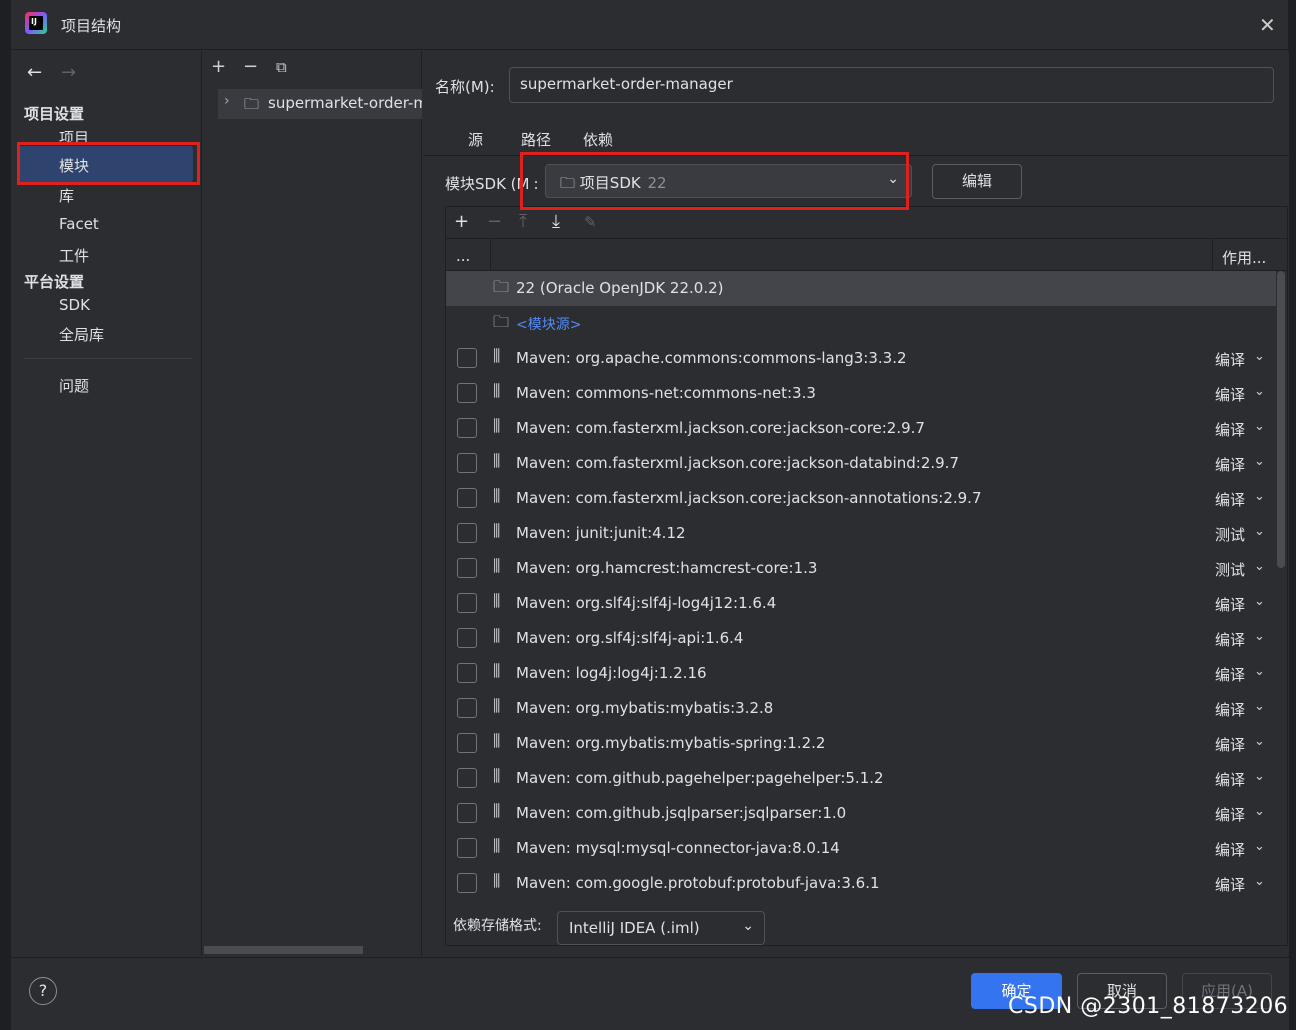 The image size is (1296, 1030). What do you see at coordinates (661, 928) in the screenshot?
I see `storage-format-dropdown: IntelliJ IDEA (.iml) ⌄` at bounding box center [661, 928].